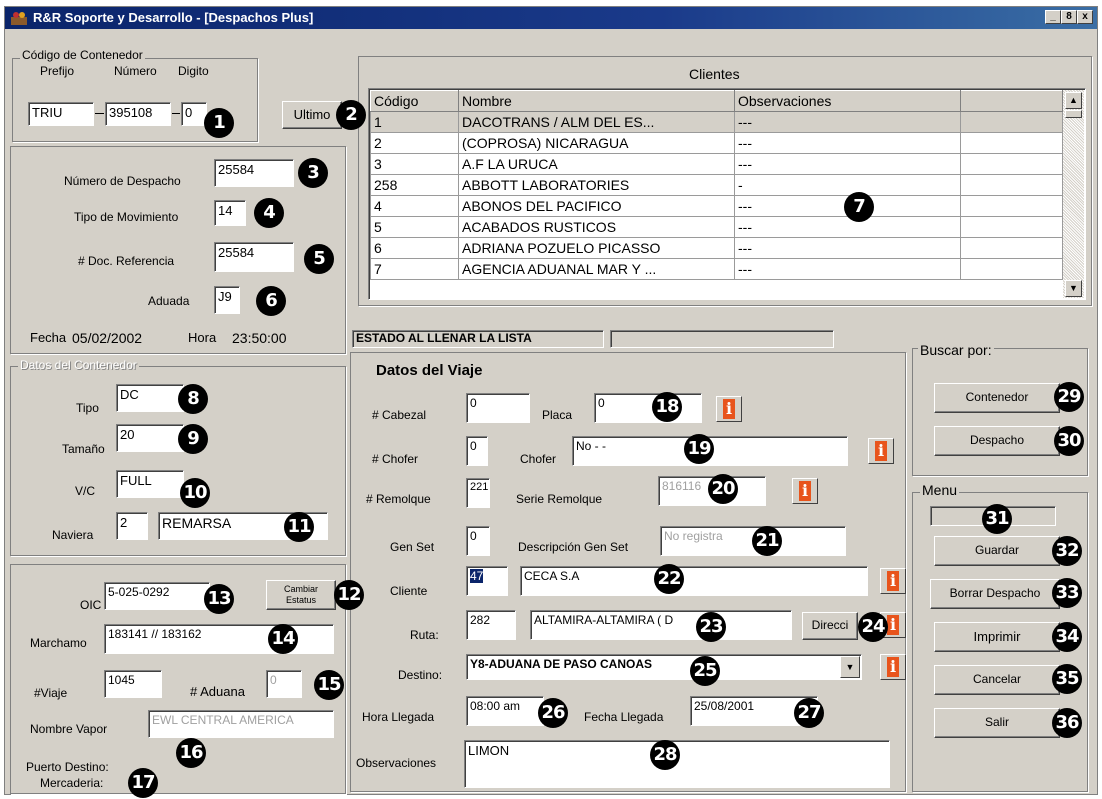  Describe the element at coordinates (99, 113) in the screenshot. I see `separator-dash` at that location.